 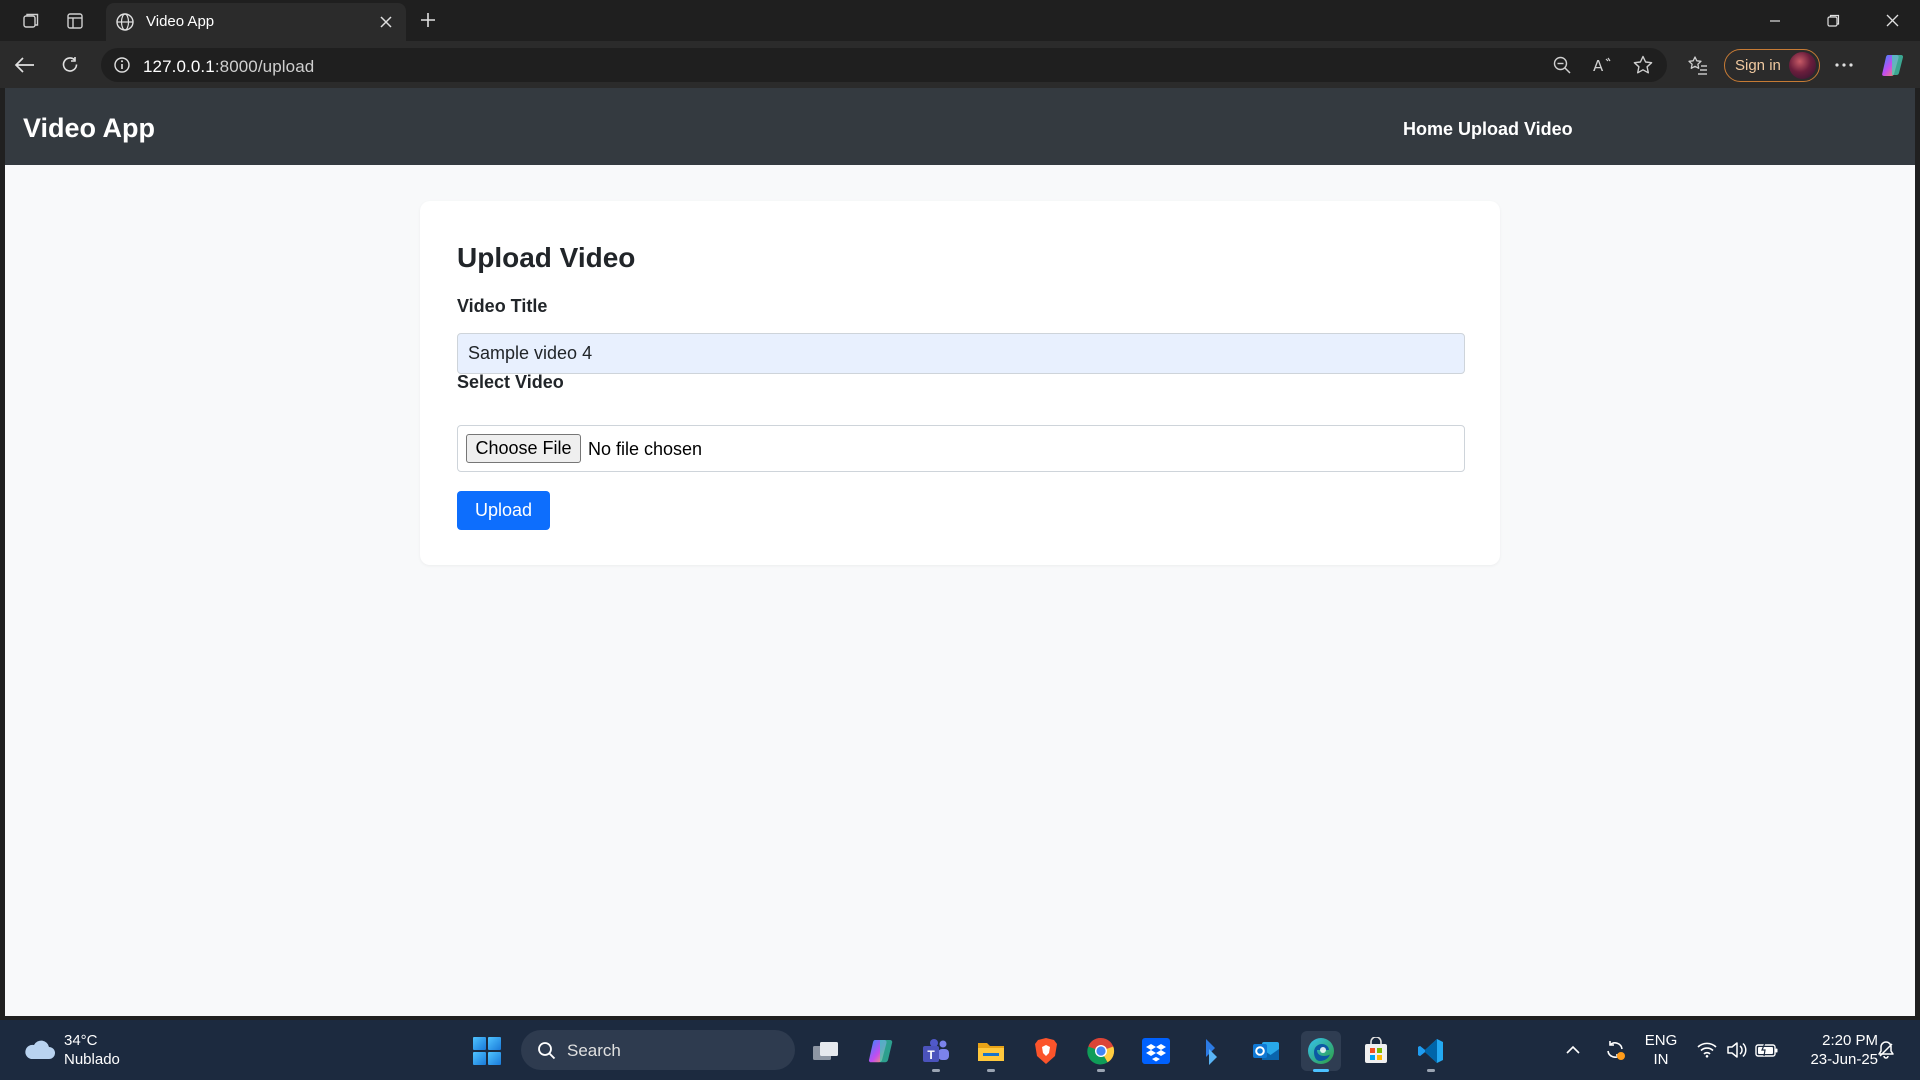 I want to click on address-bar: 127.0.0.1:8000/upload A, so click(x=884, y=65).